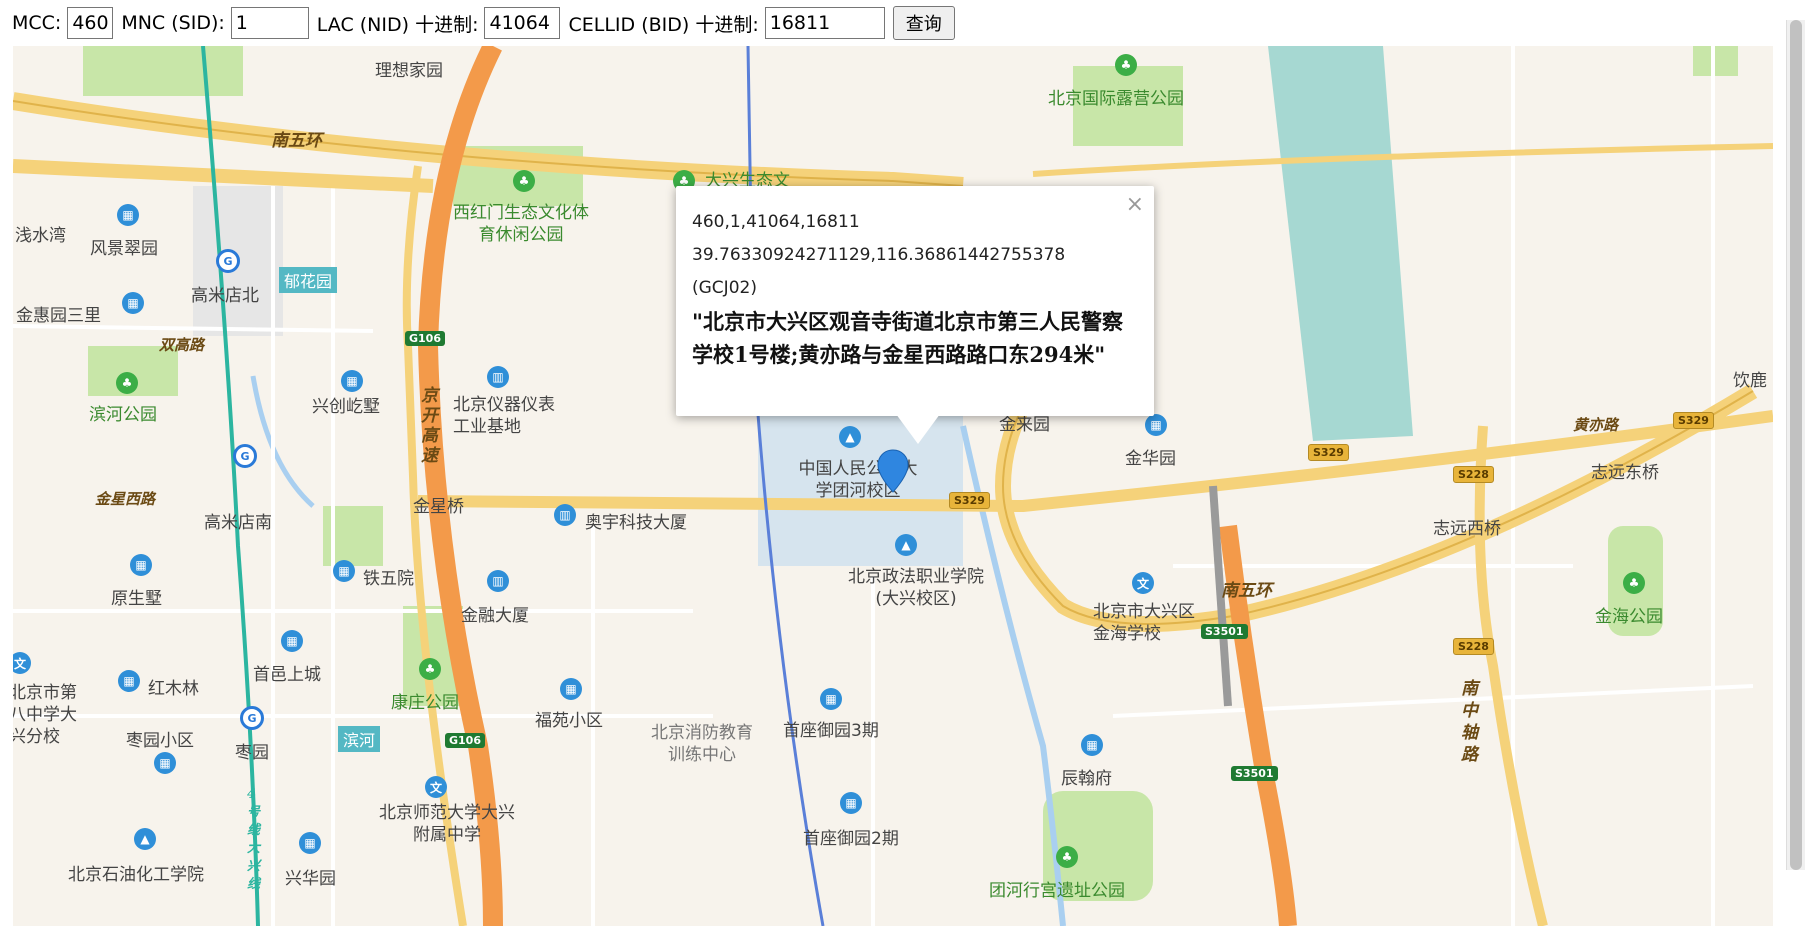 This screenshot has width=1808, height=926. I want to click on label-camp-park: 北京国际露营公园, so click(1116, 99).